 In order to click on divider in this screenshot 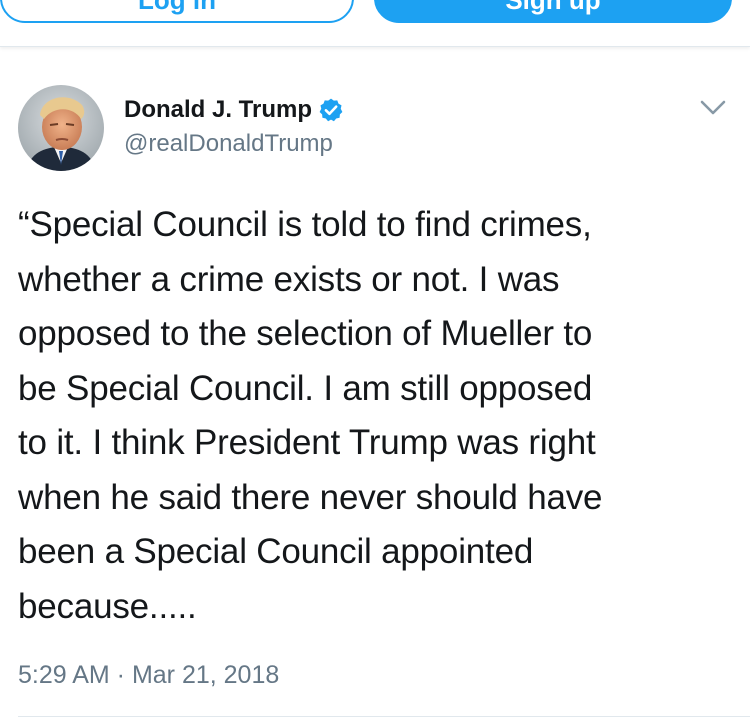, I will do `click(384, 716)`.